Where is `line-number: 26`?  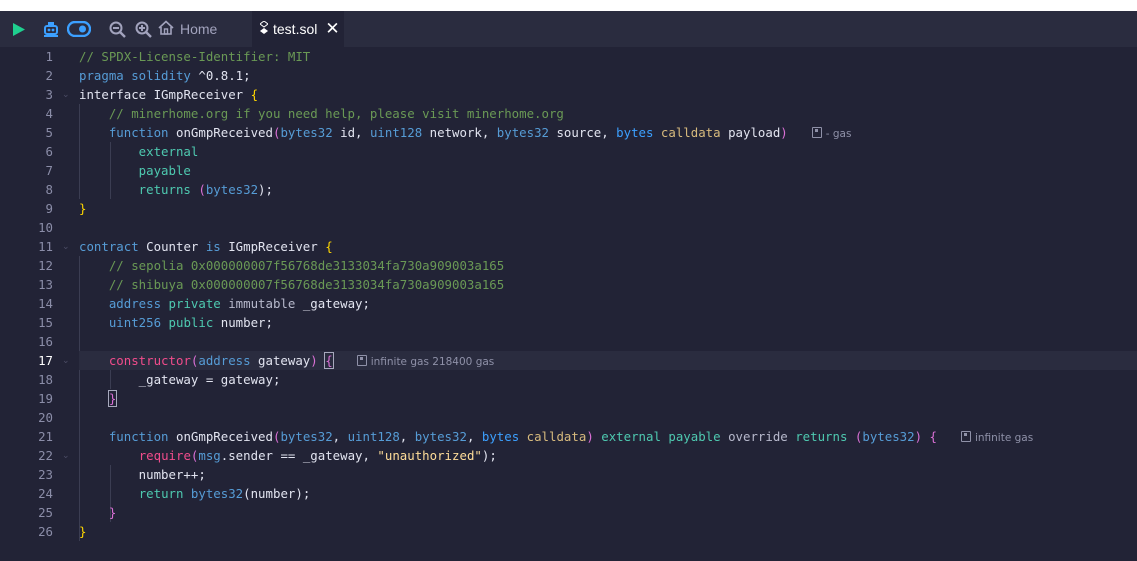 line-number: 26 is located at coordinates (45, 531).